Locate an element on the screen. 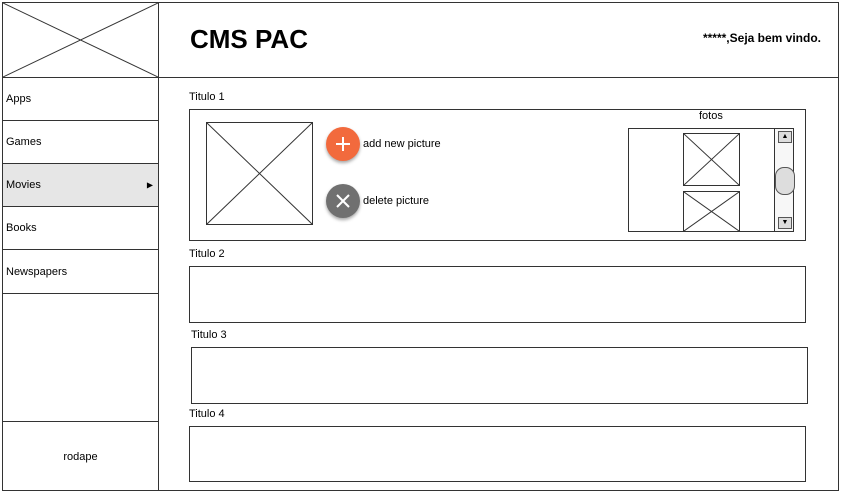  scroll-up-icon: ▲ is located at coordinates (785, 137).